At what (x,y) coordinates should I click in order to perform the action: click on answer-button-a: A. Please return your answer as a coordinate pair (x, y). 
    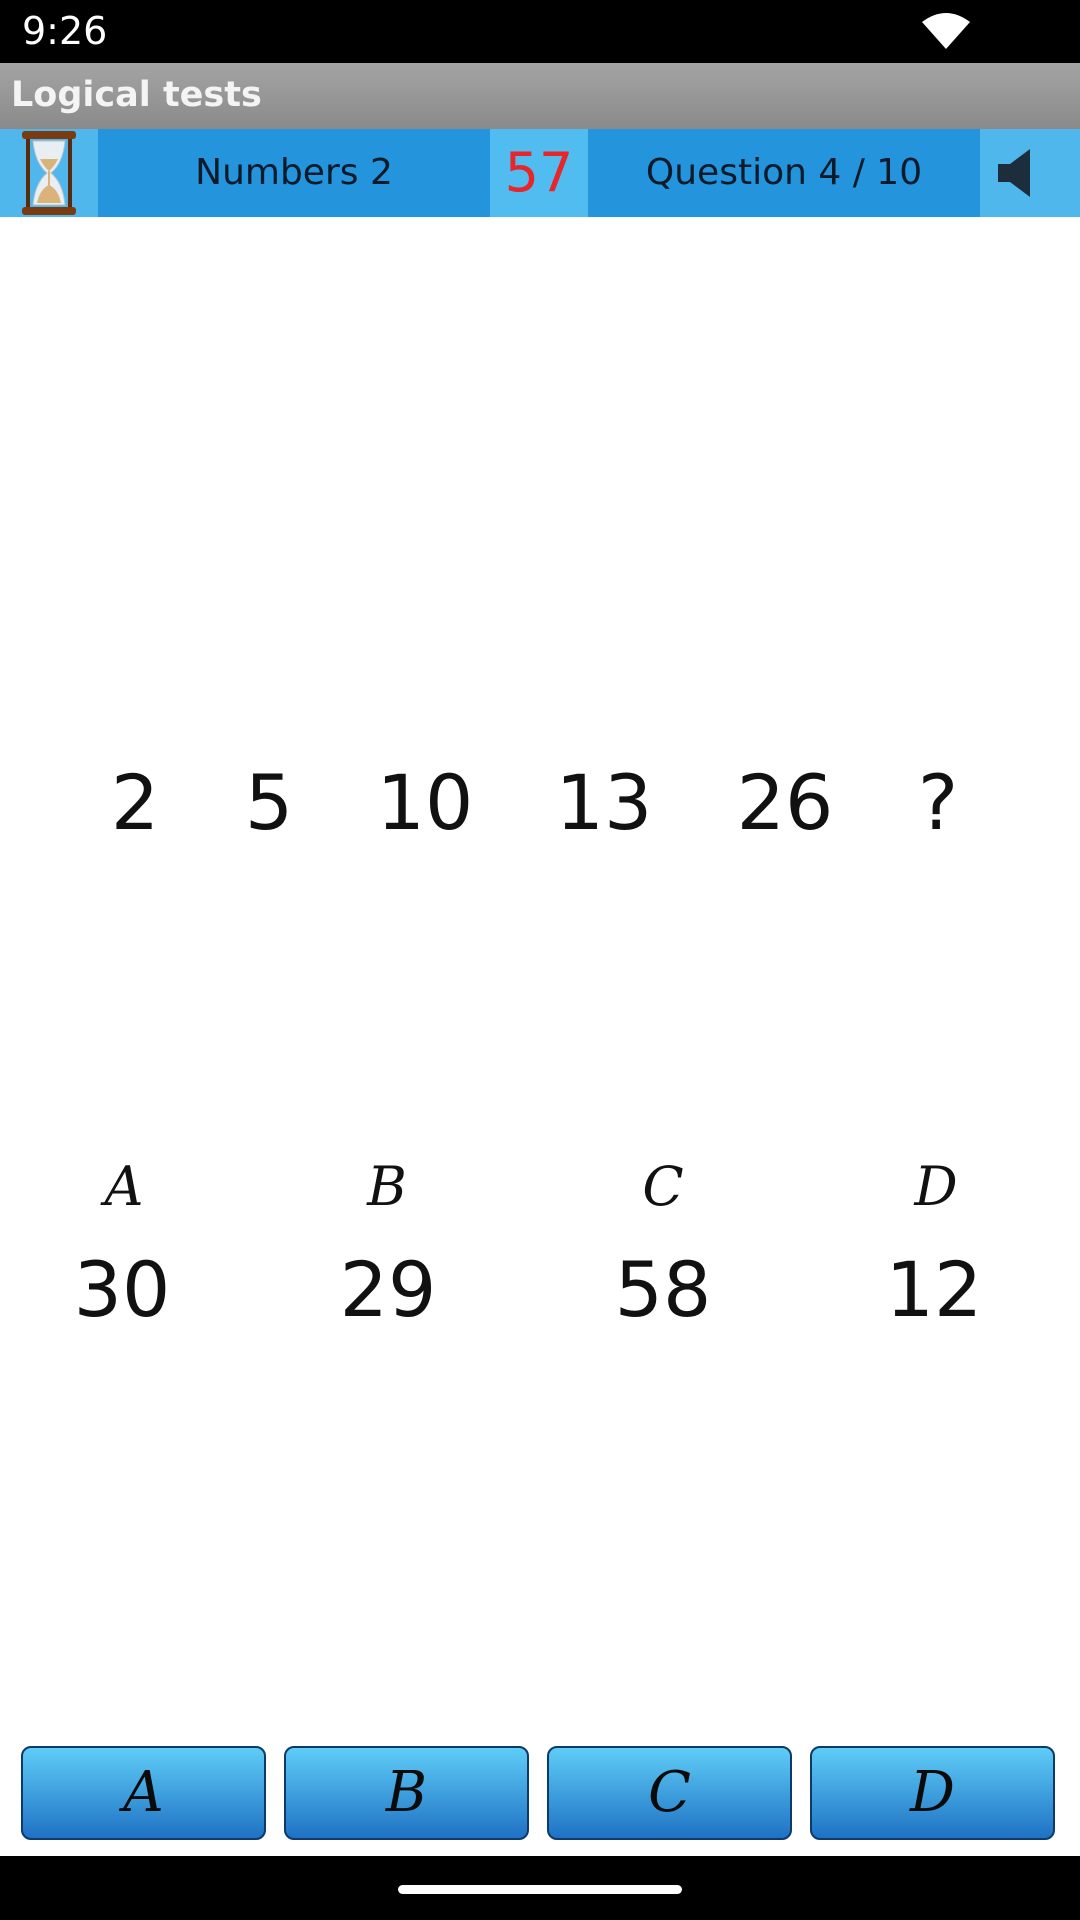
    Looking at the image, I should click on (143, 1793).